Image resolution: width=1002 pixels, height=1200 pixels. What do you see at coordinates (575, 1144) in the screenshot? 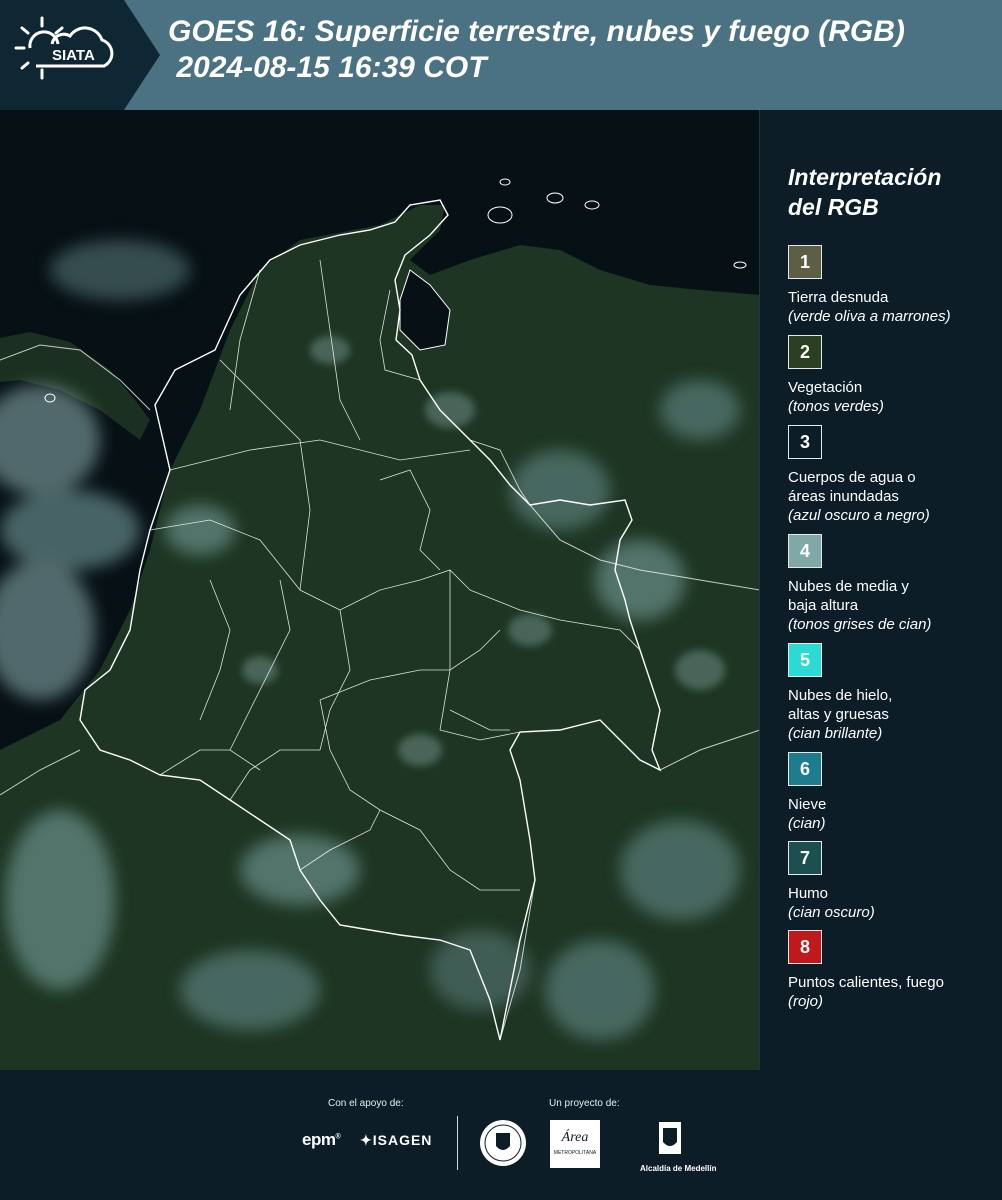
I see `area-metropolitana-logo: Área METROPOLITANA` at bounding box center [575, 1144].